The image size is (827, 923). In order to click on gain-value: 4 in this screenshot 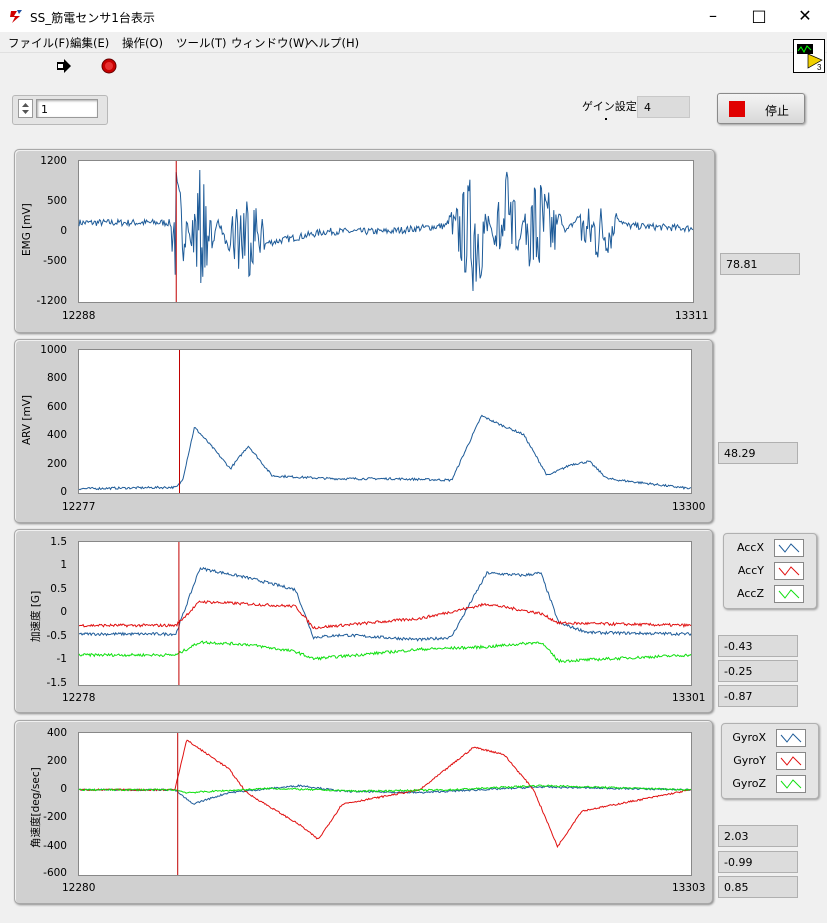, I will do `click(663, 107)`.